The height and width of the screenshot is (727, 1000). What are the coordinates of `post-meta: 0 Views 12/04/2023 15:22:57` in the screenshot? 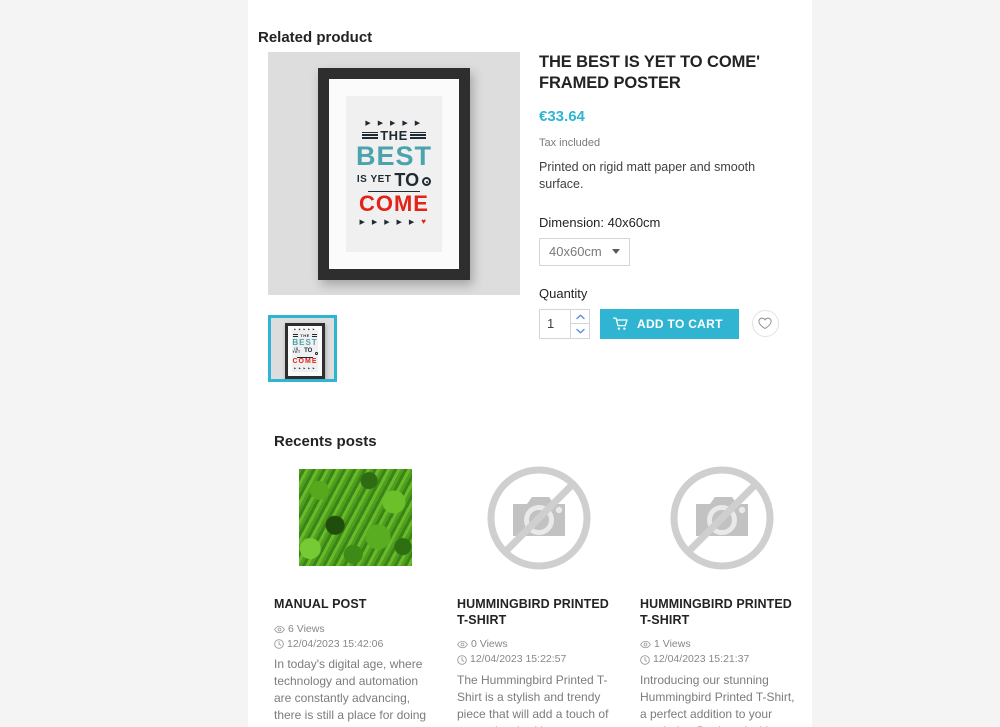 It's located at (538, 652).